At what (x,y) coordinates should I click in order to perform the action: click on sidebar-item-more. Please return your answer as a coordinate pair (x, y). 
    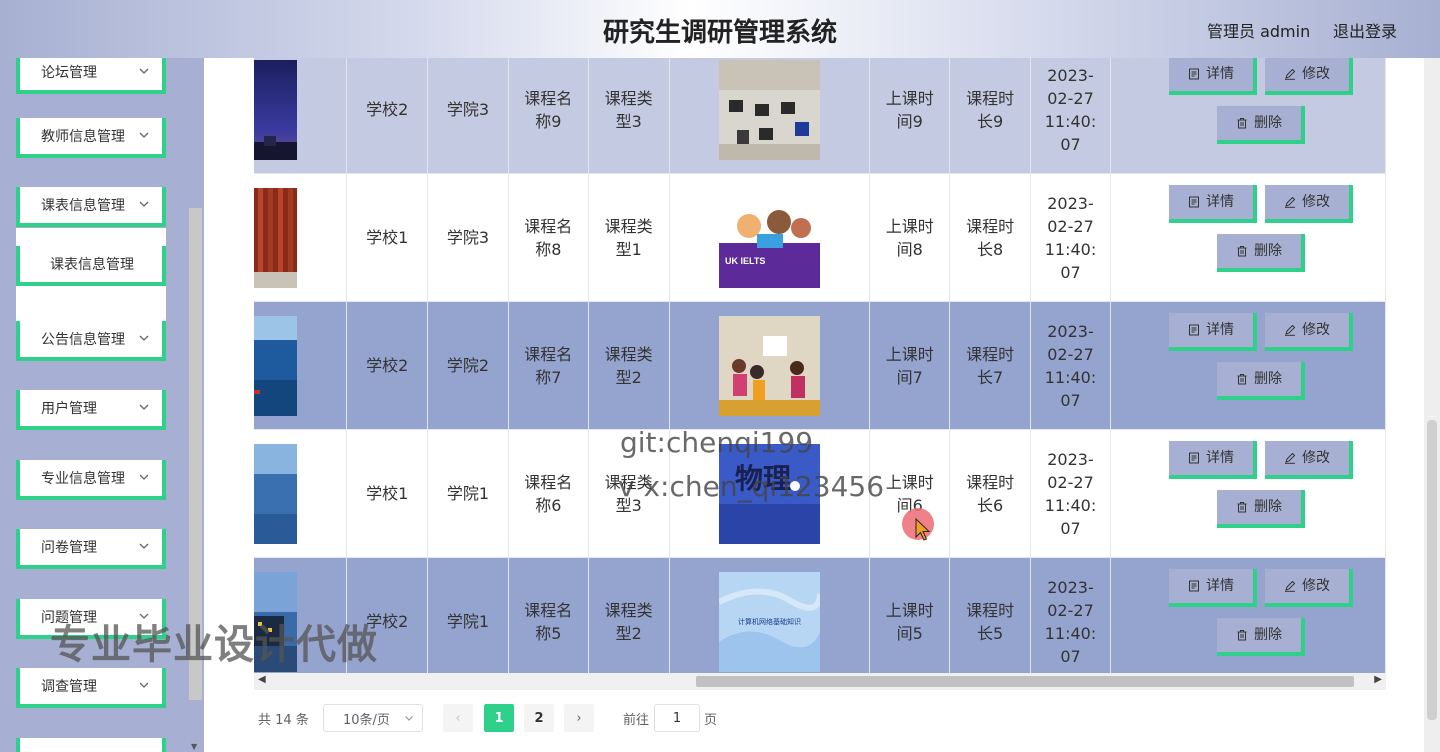
    Looking at the image, I should click on (91, 745).